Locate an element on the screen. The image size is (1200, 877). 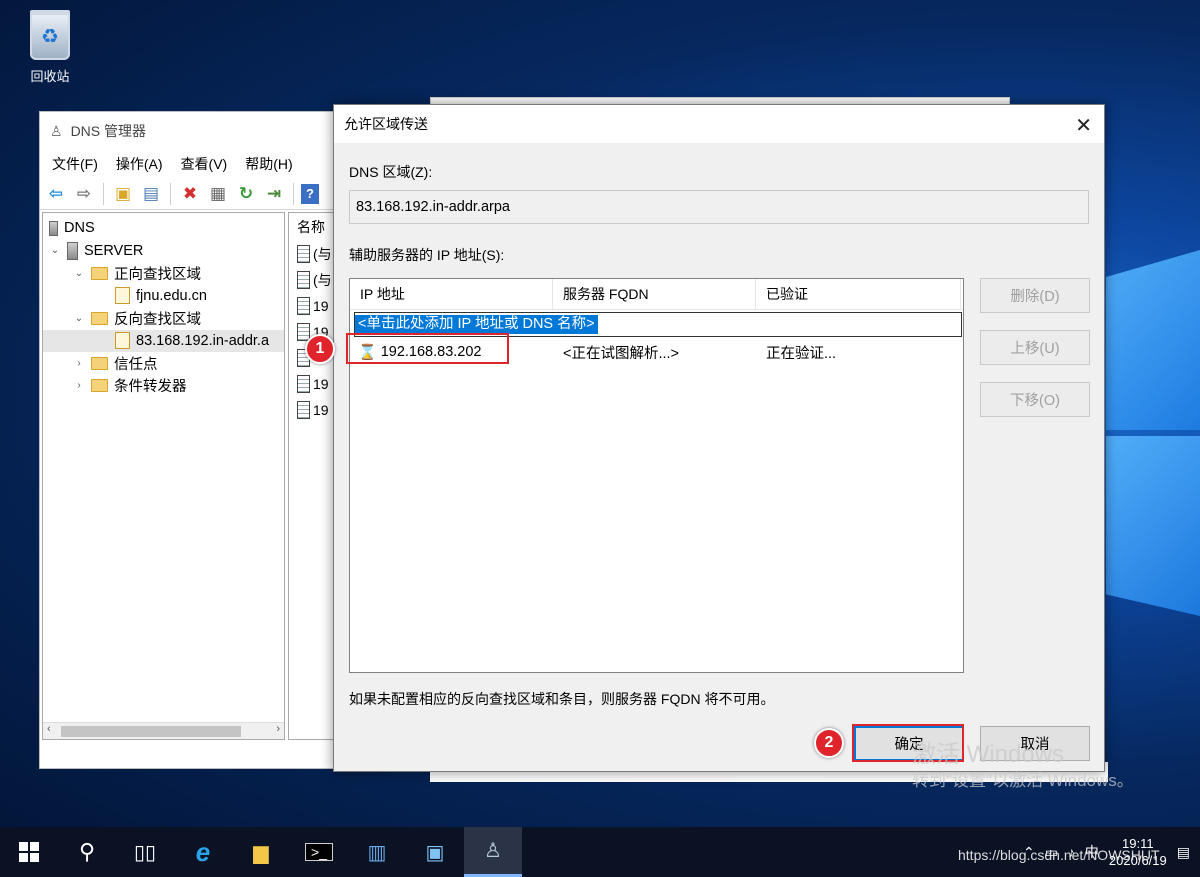
column-header-verified: 已验证 is located at coordinates (858, 294).